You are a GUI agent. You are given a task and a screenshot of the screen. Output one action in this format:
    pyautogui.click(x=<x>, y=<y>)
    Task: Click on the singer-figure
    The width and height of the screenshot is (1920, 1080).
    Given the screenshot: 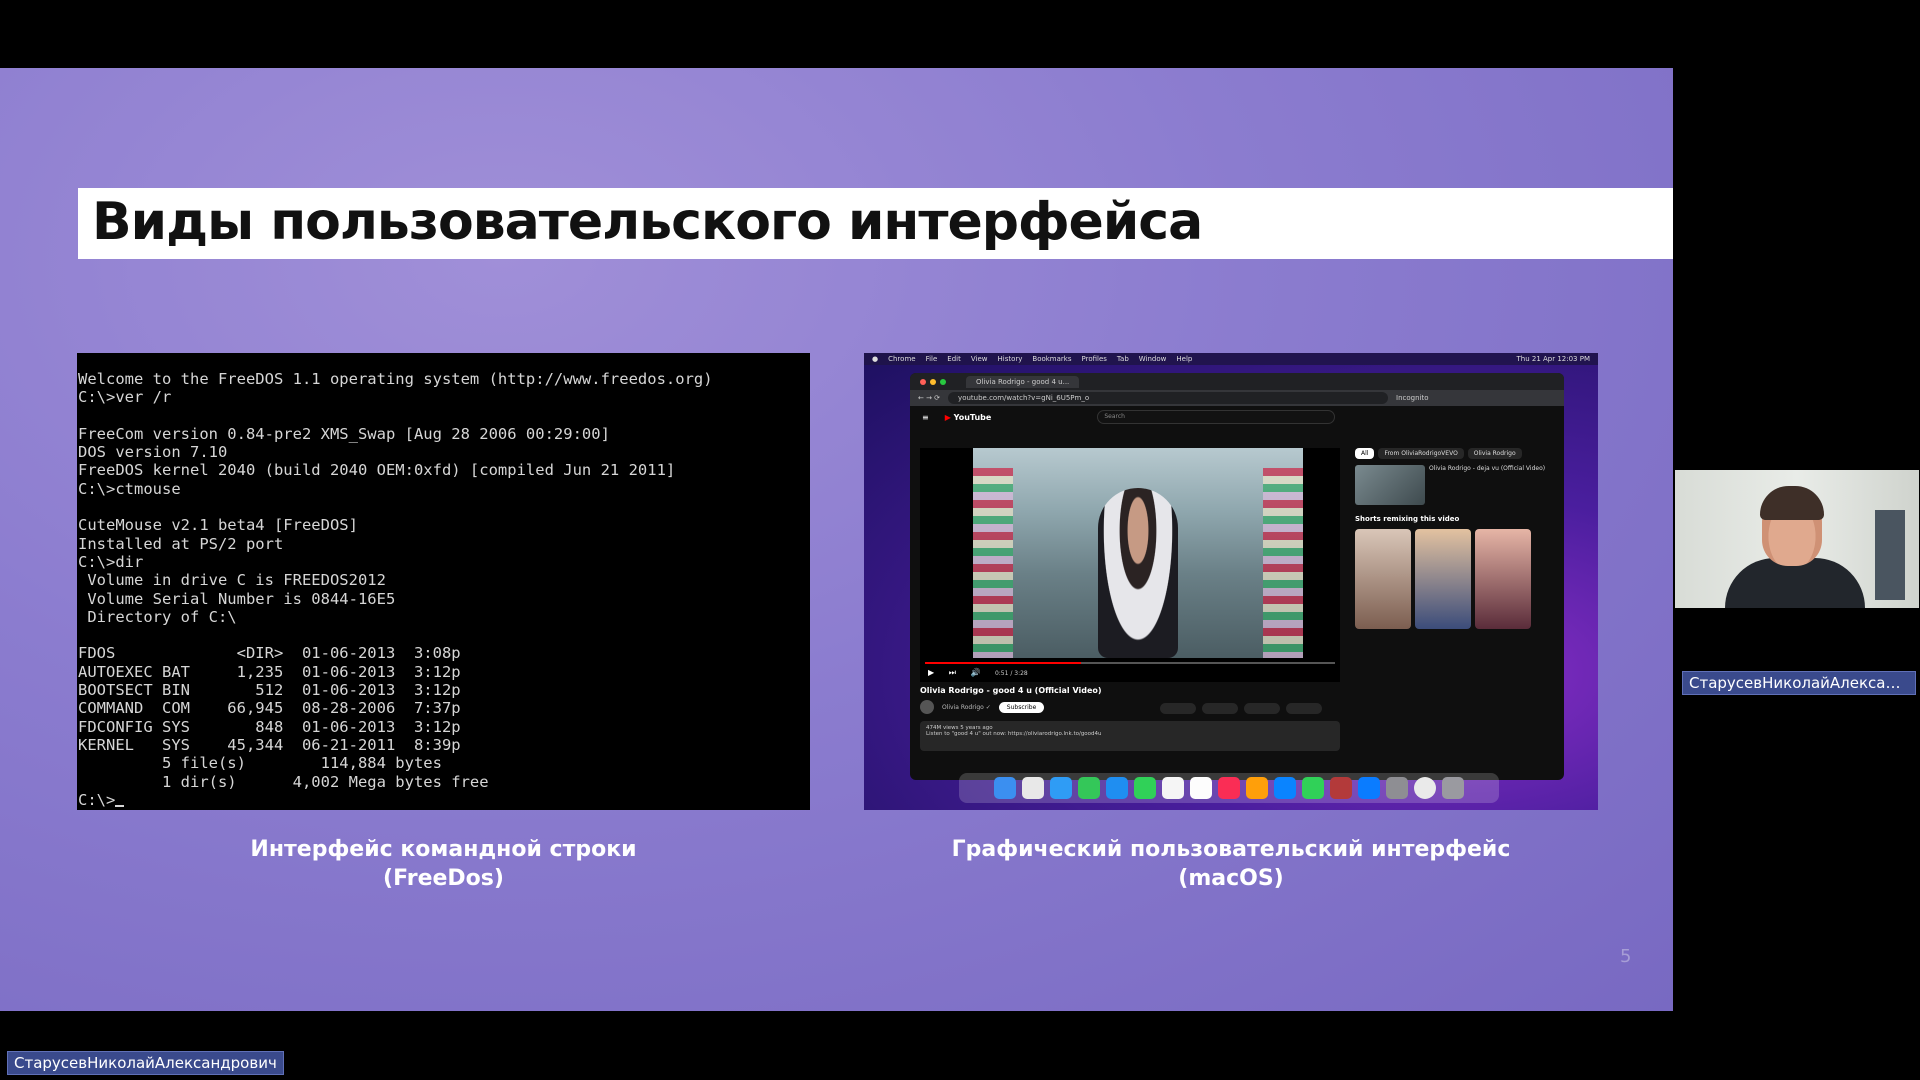 What is the action you would take?
    pyautogui.click(x=1138, y=573)
    